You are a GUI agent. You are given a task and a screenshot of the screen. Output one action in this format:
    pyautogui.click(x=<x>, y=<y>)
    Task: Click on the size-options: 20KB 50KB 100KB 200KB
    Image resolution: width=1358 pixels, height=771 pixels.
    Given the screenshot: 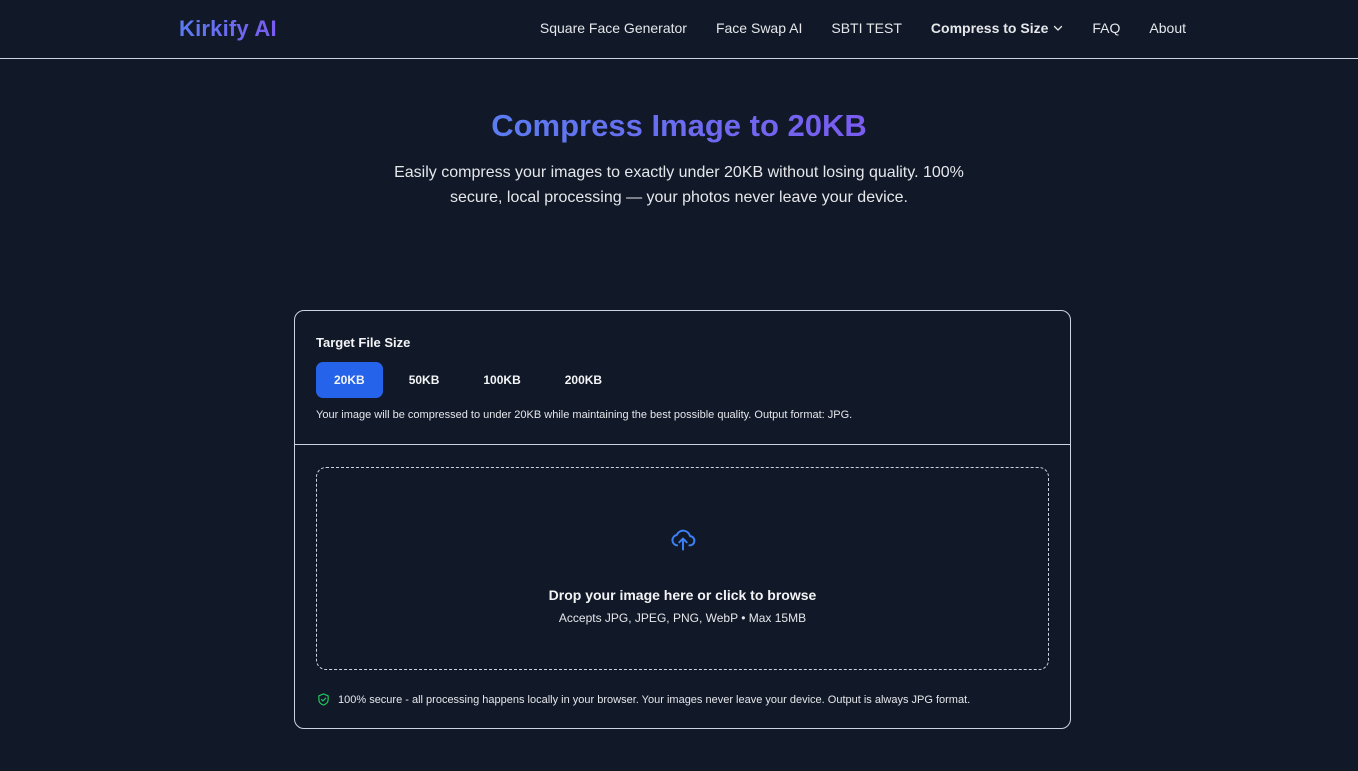 What is the action you would take?
    pyautogui.click(x=468, y=380)
    